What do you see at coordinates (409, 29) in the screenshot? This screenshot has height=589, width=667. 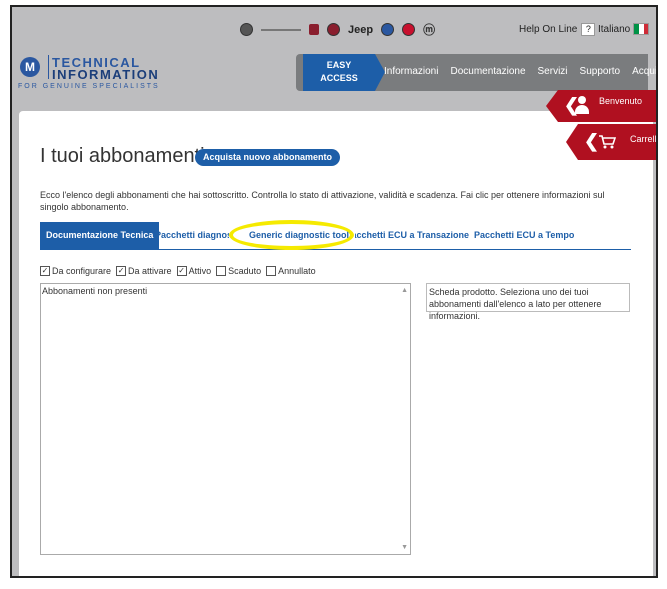 I see `abarth-icon` at bounding box center [409, 29].